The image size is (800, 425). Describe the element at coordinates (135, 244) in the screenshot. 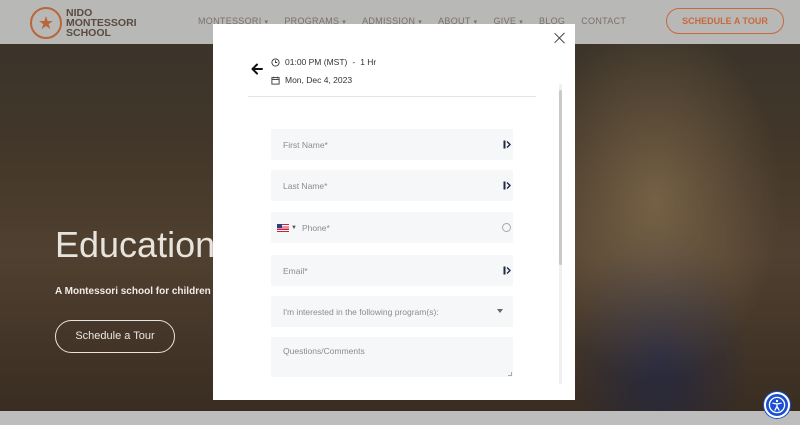

I see `hero-title: Education` at that location.